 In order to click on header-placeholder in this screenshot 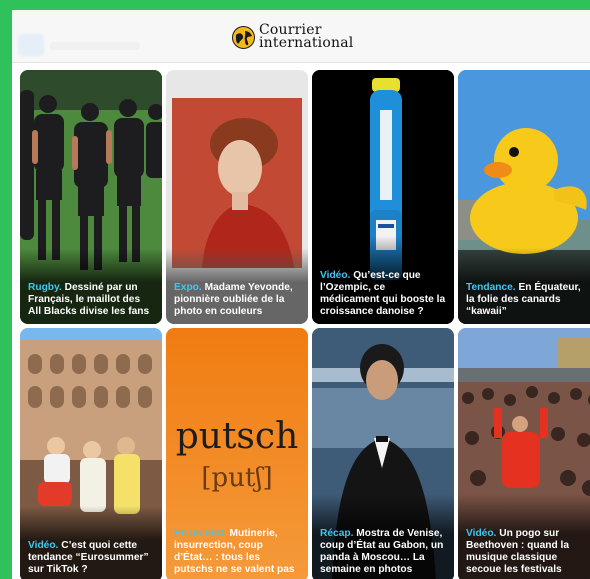, I will do `click(95, 46)`.